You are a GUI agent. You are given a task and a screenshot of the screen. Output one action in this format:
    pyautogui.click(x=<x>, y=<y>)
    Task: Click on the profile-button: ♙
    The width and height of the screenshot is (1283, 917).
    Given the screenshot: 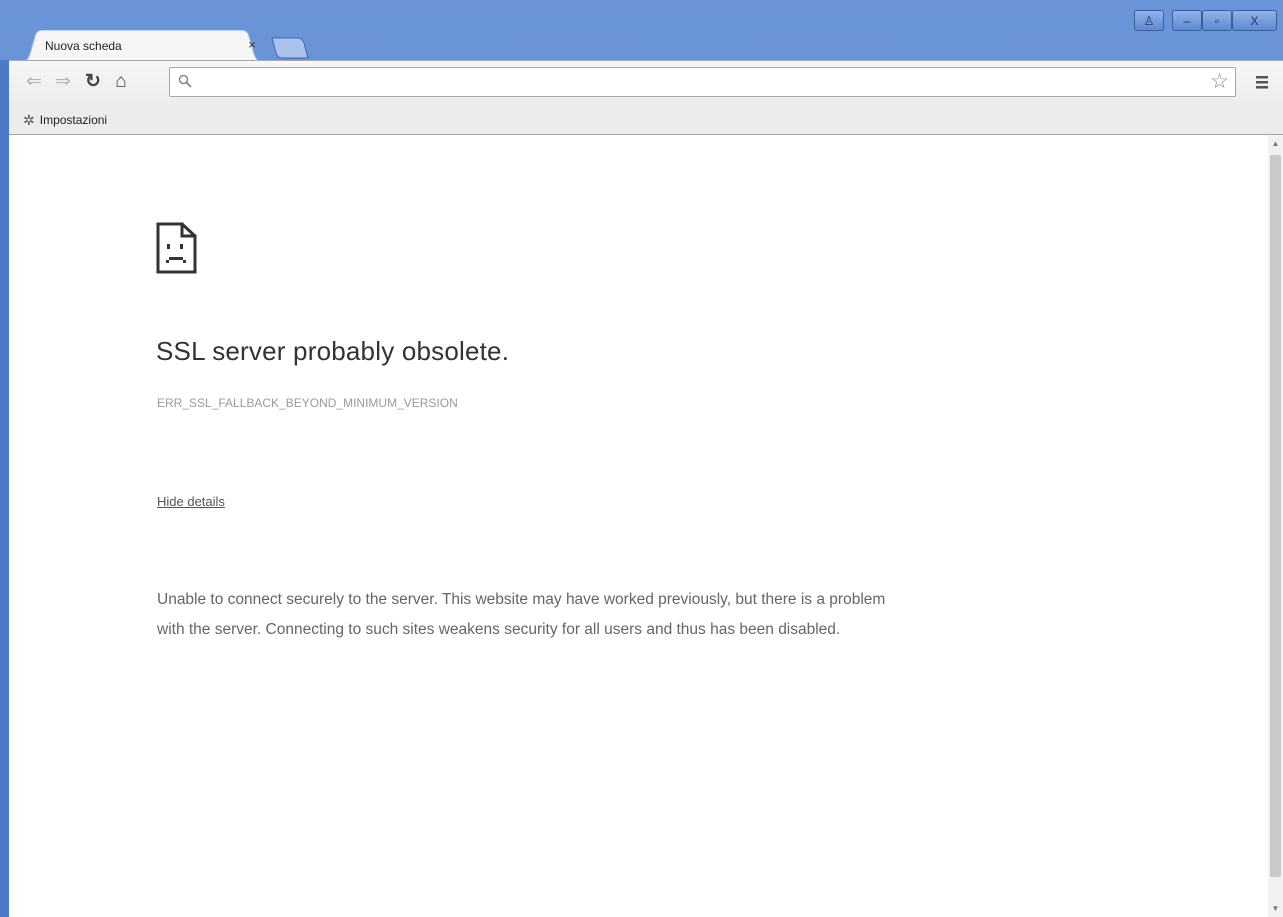 What is the action you would take?
    pyautogui.click(x=1149, y=20)
    